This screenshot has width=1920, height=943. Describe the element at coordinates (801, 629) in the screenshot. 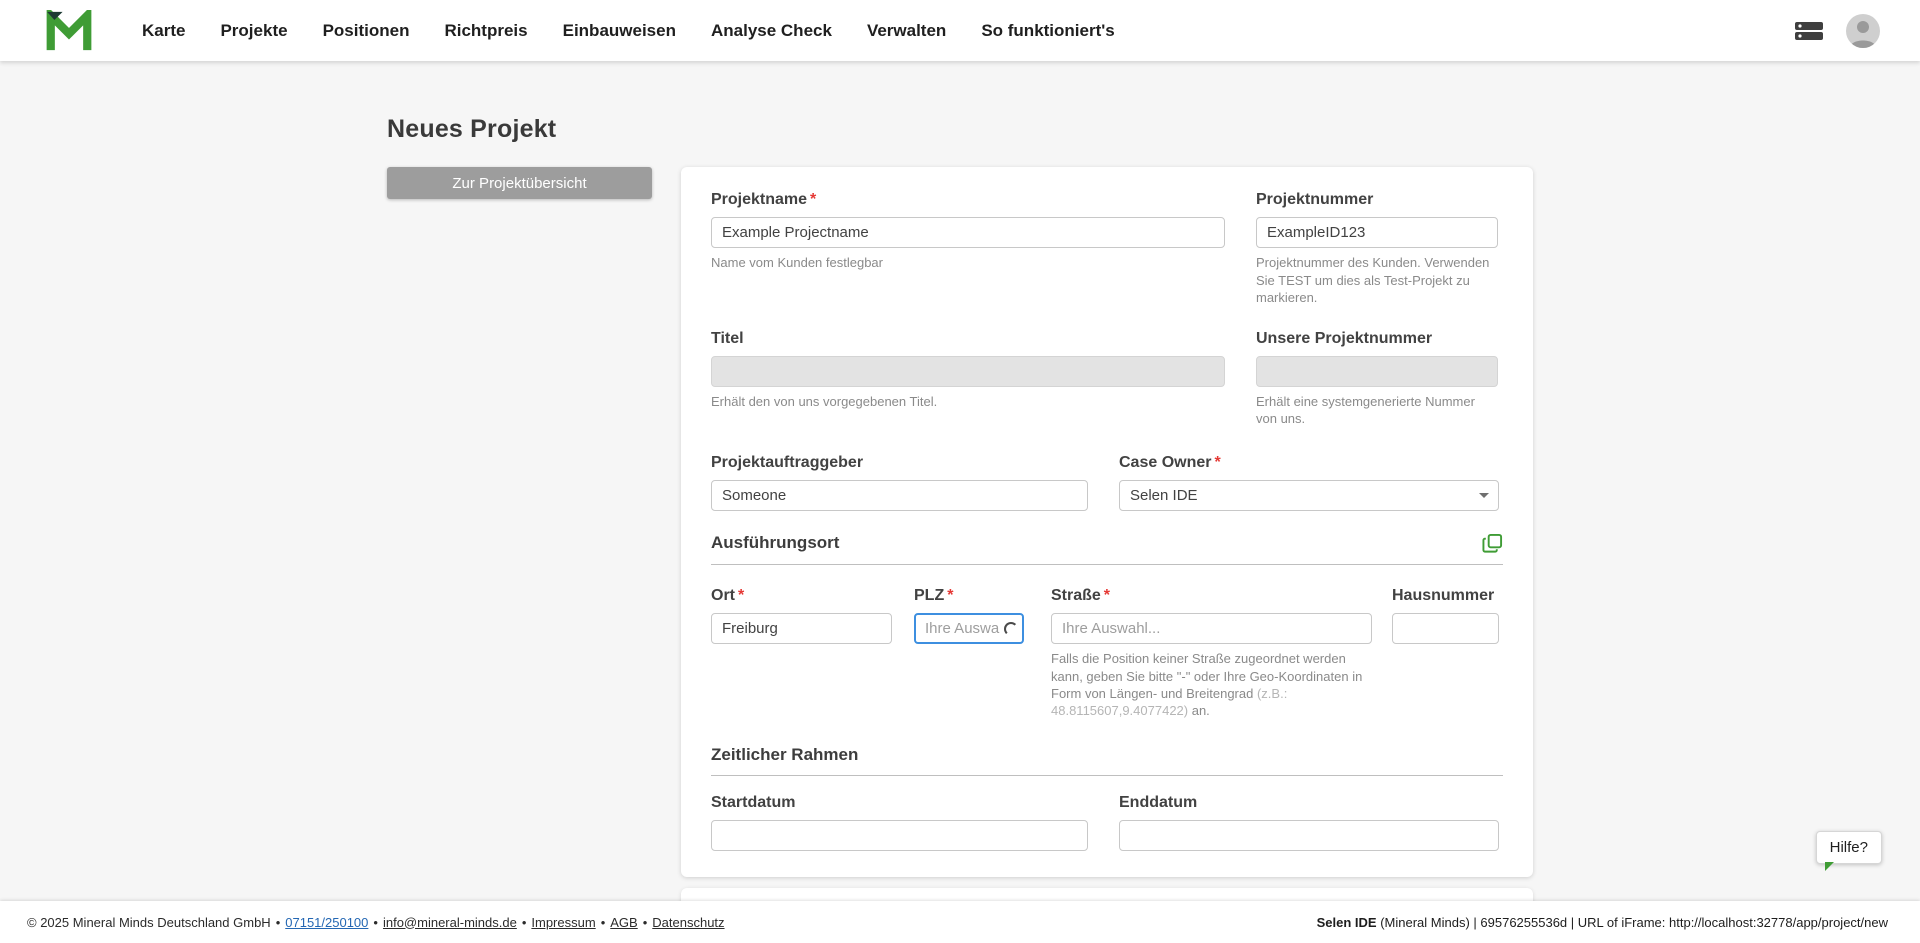

I see `ort-input` at that location.